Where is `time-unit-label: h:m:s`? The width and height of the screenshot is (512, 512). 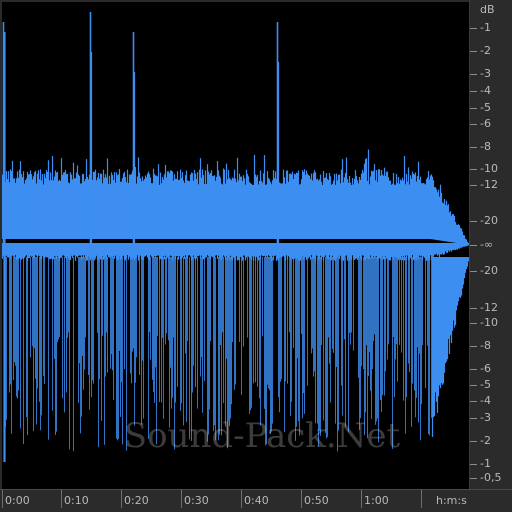 time-unit-label: h:m:s is located at coordinates (451, 500).